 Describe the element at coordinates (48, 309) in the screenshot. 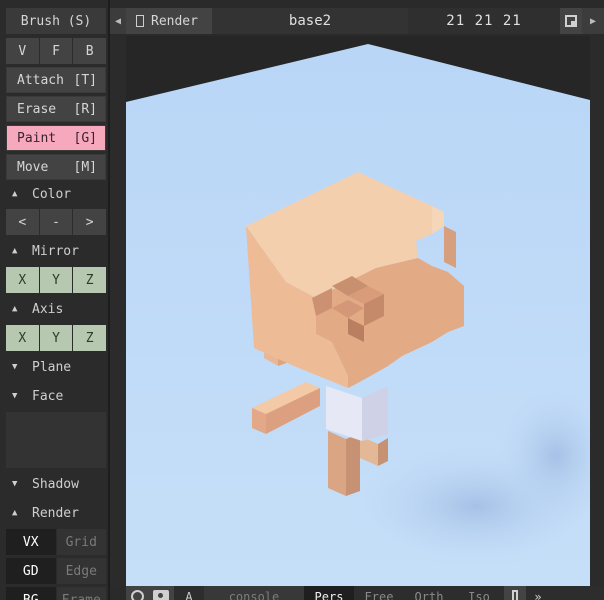

I see `axis-section-label: Axis` at that location.